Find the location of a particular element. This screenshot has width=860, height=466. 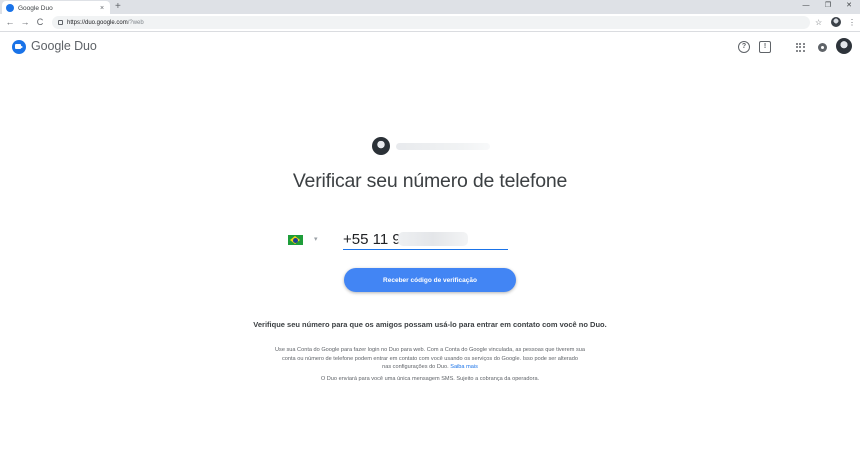

send-verification-code-button: Receber código de verificação is located at coordinates (430, 280).